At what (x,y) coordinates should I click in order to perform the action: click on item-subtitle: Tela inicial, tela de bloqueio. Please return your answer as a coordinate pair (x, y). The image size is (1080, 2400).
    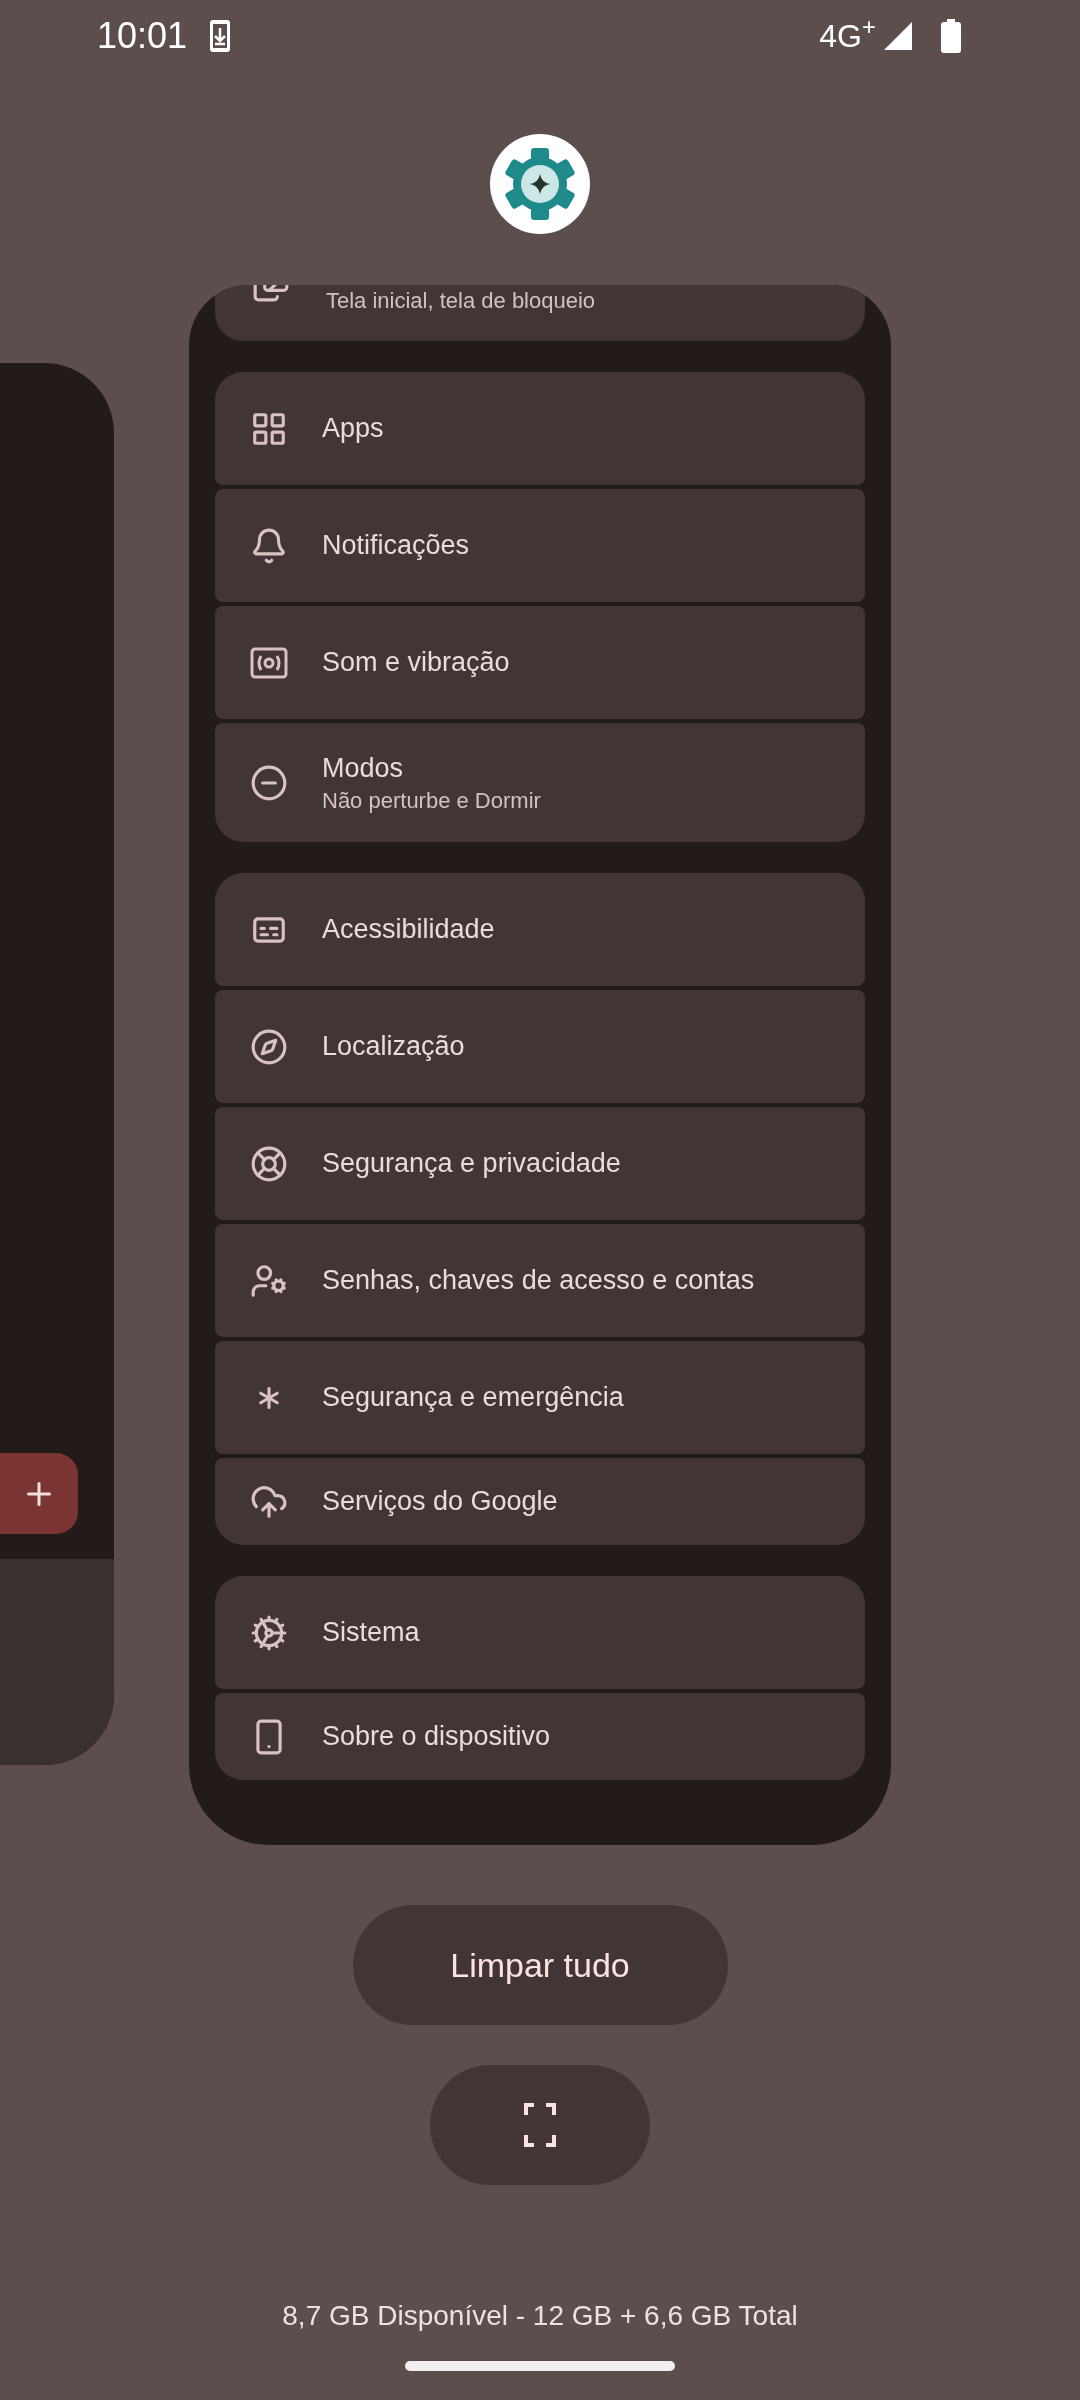
    Looking at the image, I should click on (461, 301).